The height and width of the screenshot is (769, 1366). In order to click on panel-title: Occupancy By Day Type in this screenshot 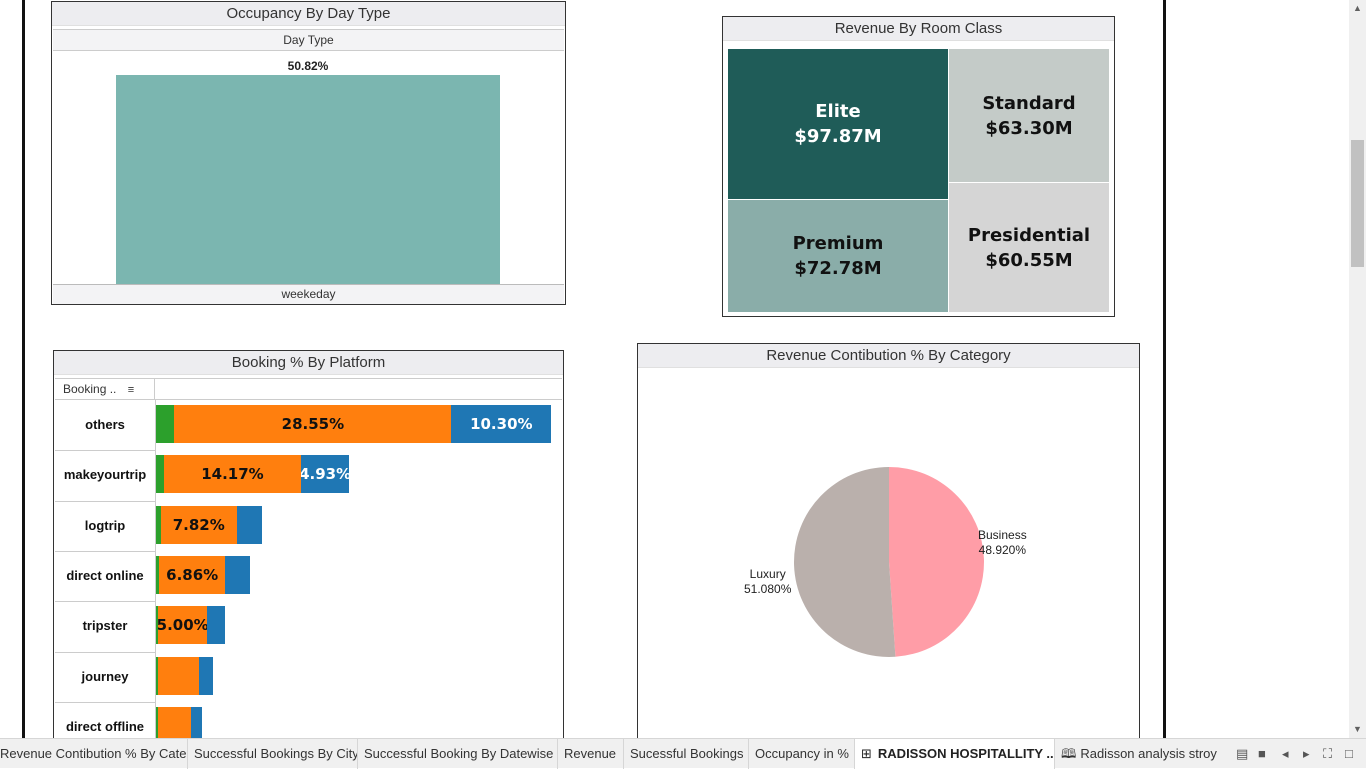, I will do `click(308, 14)`.